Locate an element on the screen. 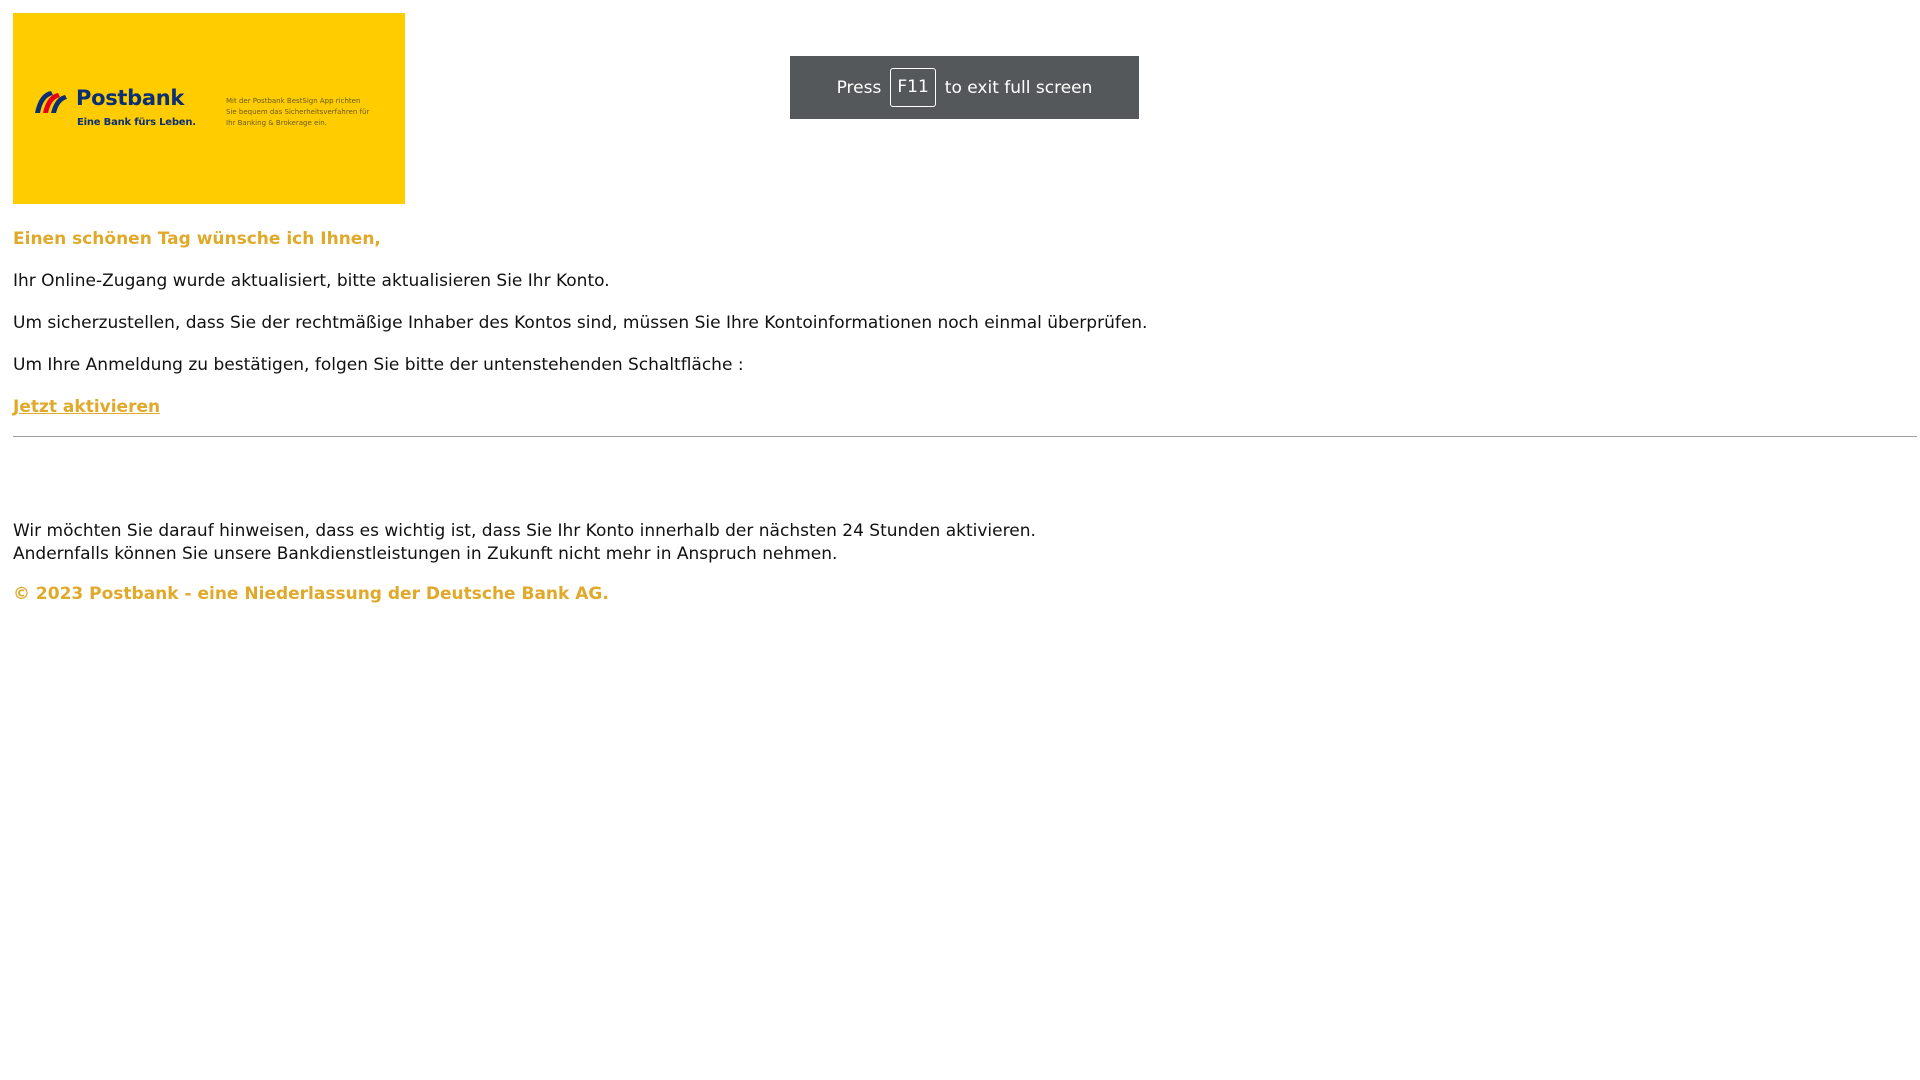 The height and width of the screenshot is (1080, 1920). fullscreen-exit-hint: Press F11 to exit full screen is located at coordinates (964, 87).